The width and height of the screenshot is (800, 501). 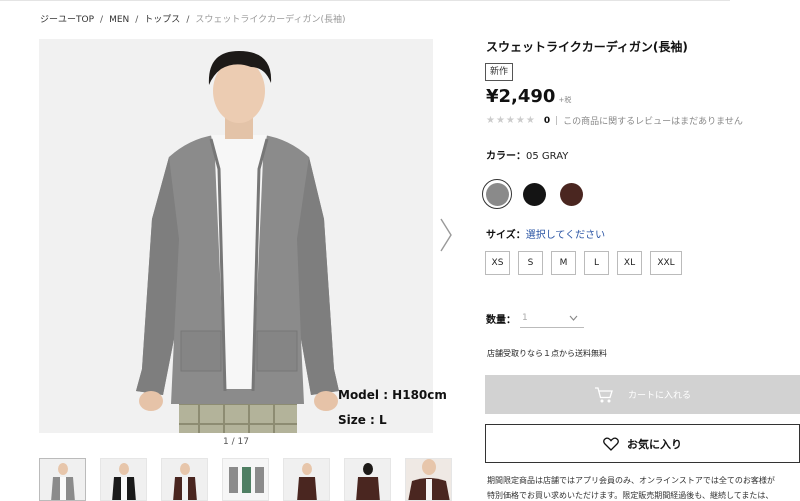 I want to click on swatch-brown, so click(x=571, y=194).